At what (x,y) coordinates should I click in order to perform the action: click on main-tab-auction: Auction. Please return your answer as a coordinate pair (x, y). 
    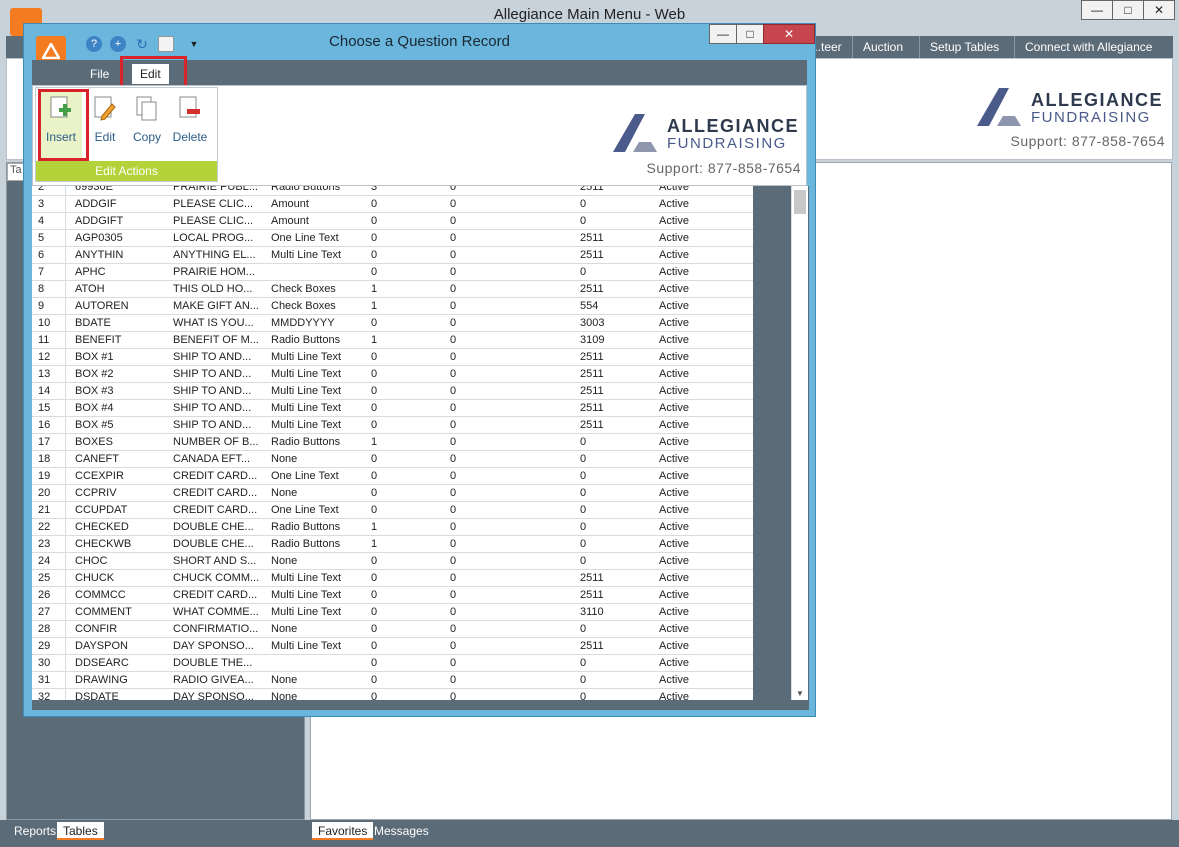
    Looking at the image, I should click on (882, 47).